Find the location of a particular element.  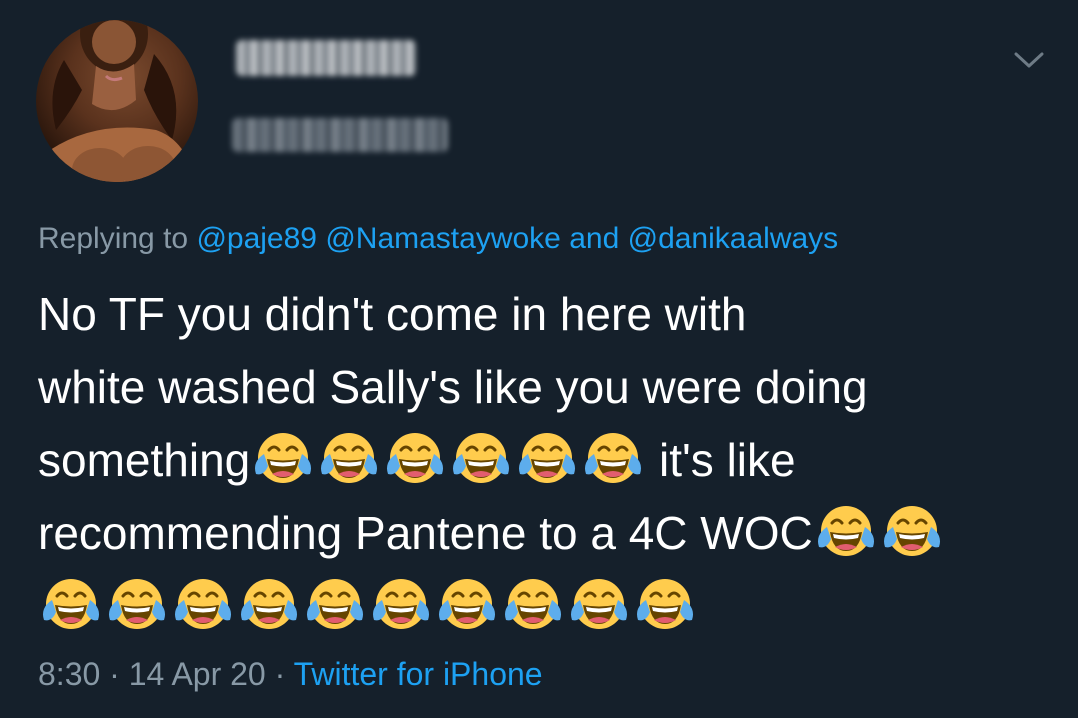

tweet-line: No TF you didn't come in here with is located at coordinates (392, 314).